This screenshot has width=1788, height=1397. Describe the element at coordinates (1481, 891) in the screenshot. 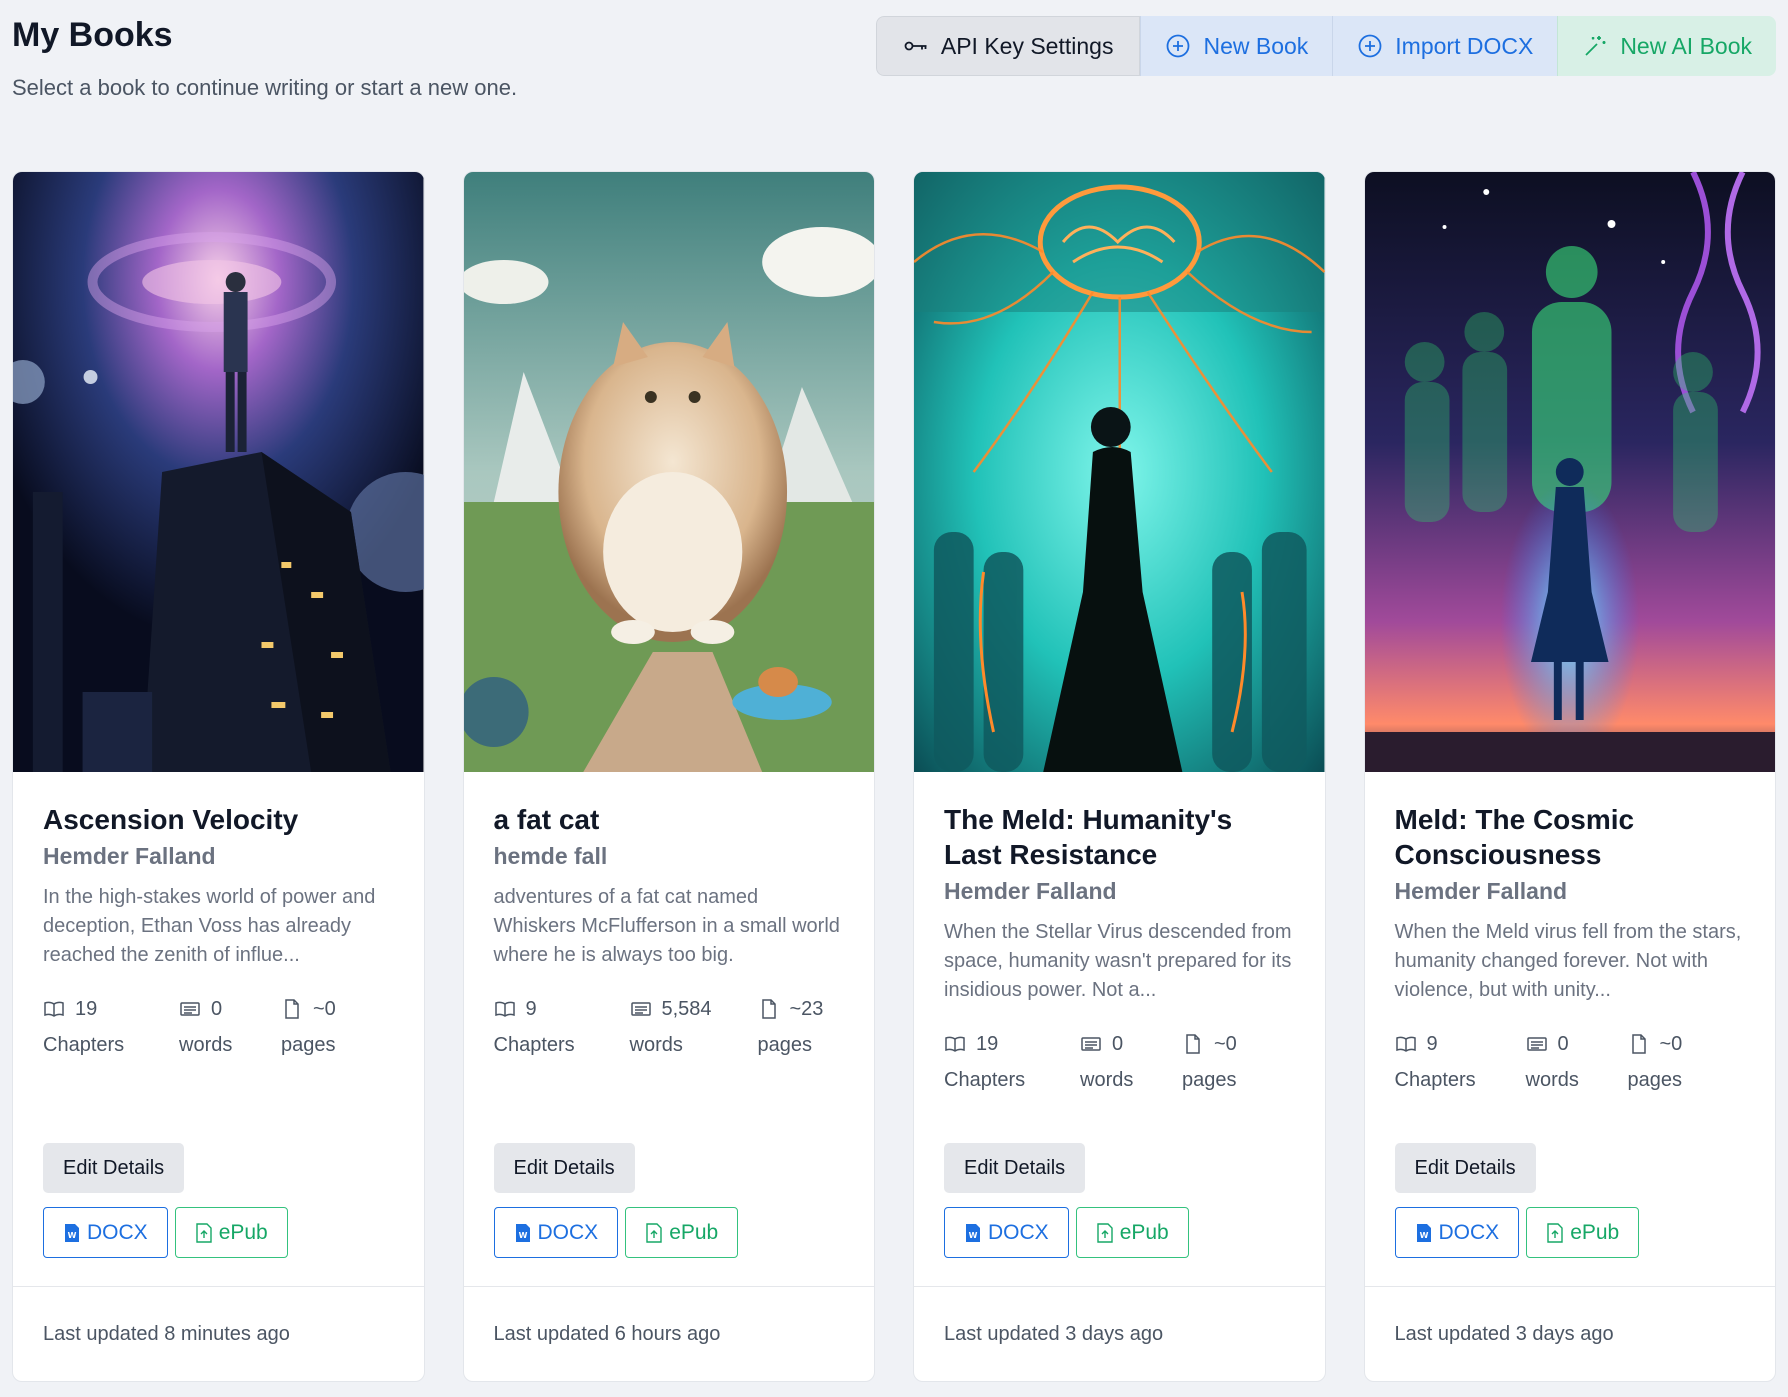

I see `book-author: Hemder Falland` at that location.